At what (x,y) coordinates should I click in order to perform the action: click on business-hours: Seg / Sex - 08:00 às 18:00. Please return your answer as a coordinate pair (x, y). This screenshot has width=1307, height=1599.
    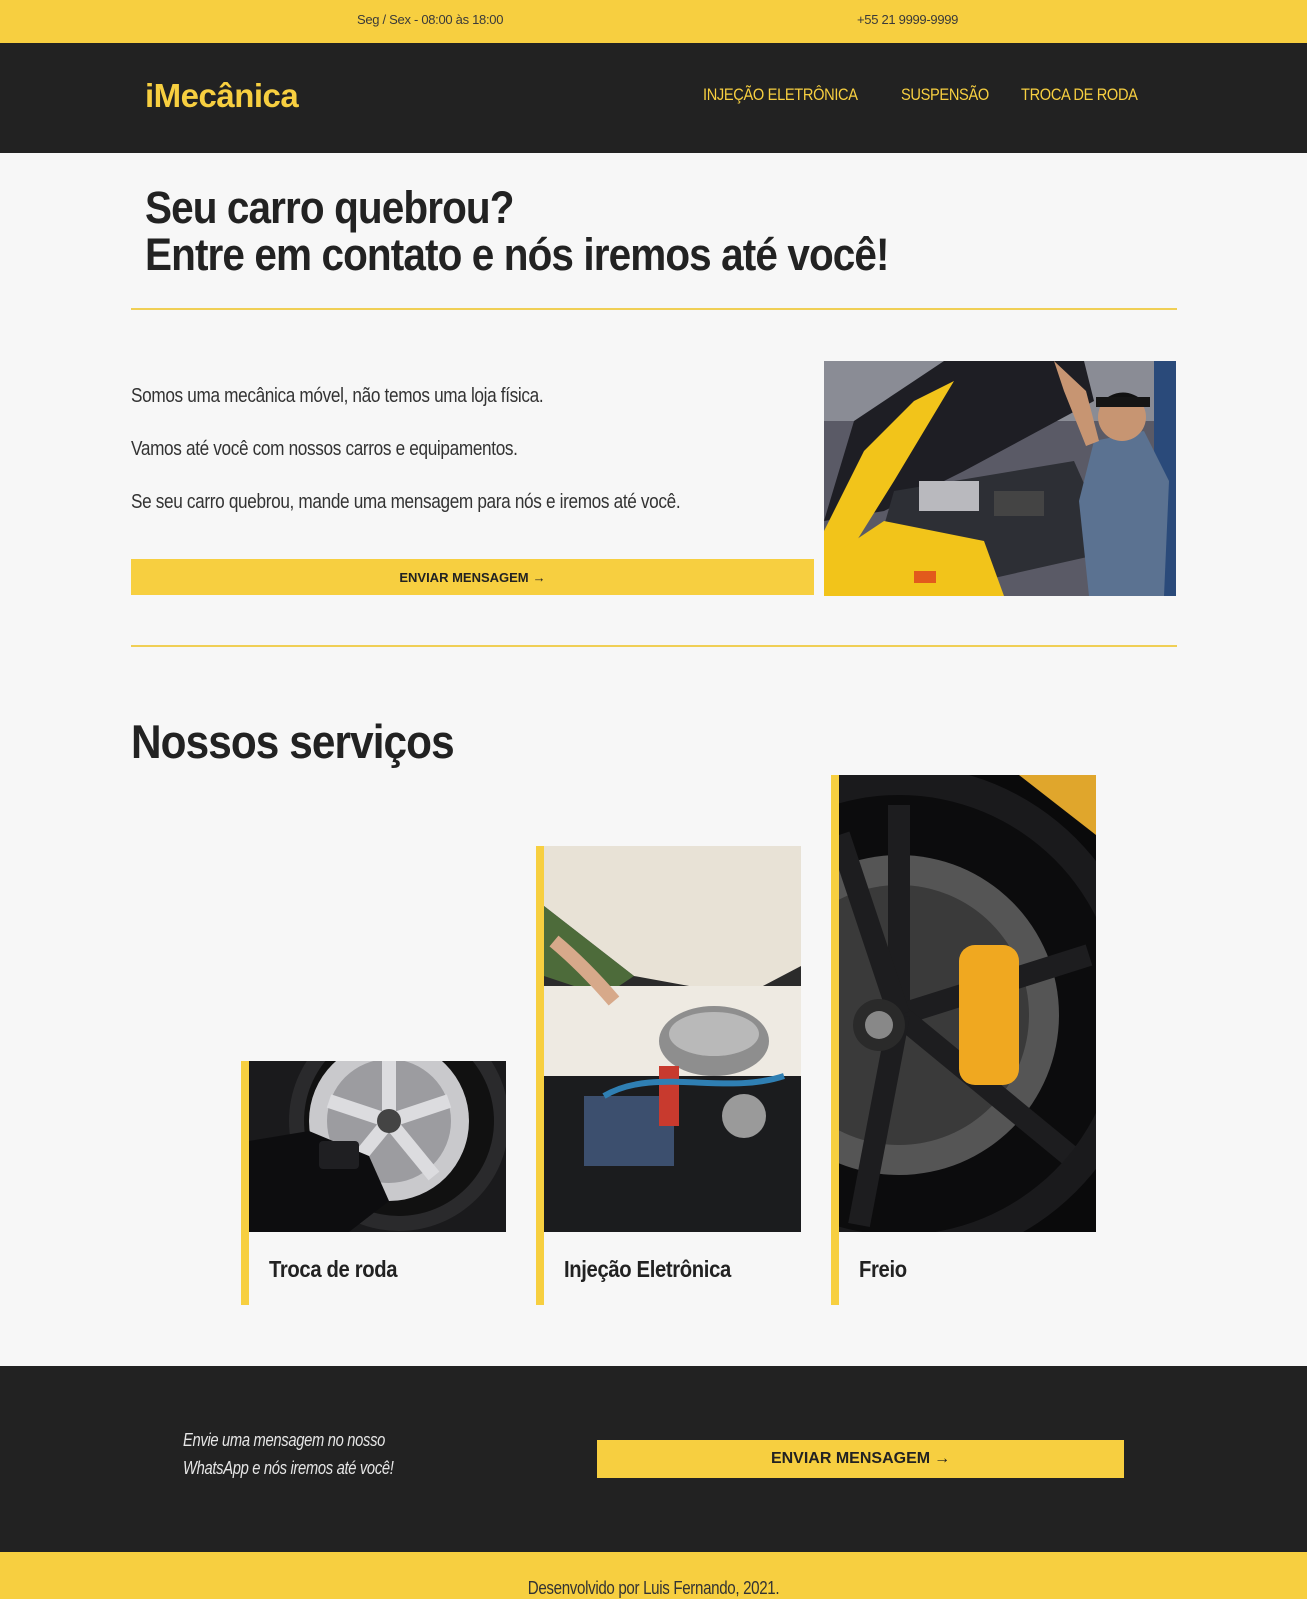
    Looking at the image, I should click on (430, 19).